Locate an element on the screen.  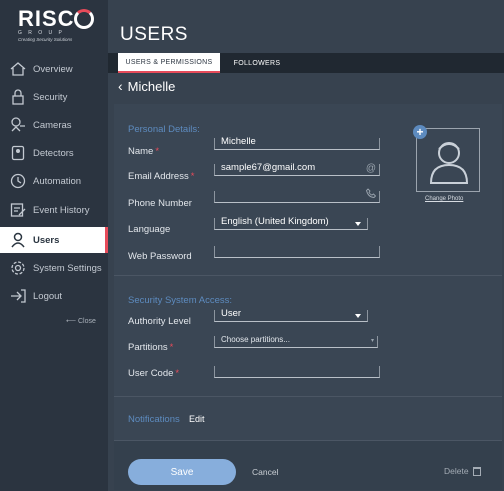
user-icon is located at coordinates (18, 240).